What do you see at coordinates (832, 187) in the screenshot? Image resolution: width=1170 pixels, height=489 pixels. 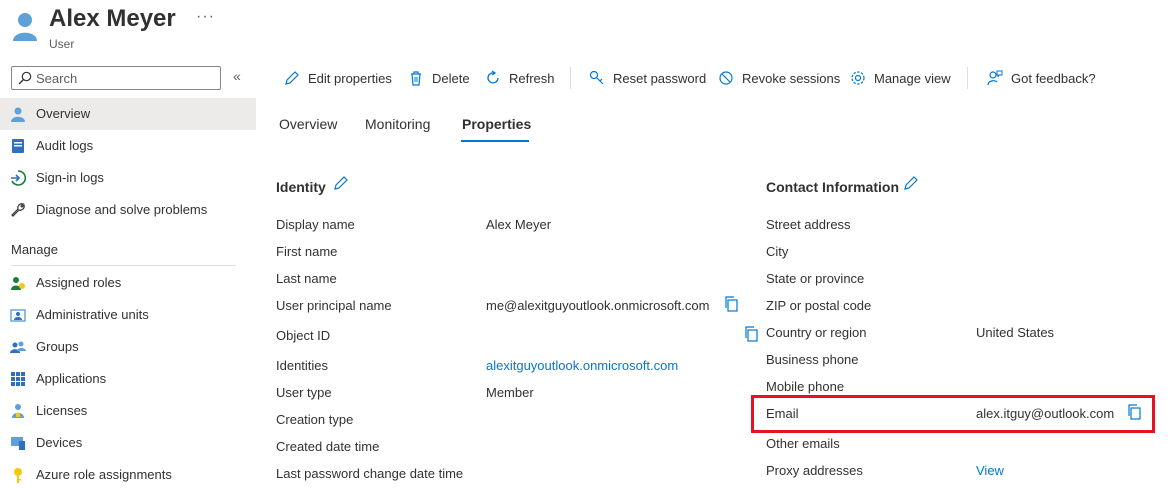 I see `contact-section-title: Contact Information` at bounding box center [832, 187].